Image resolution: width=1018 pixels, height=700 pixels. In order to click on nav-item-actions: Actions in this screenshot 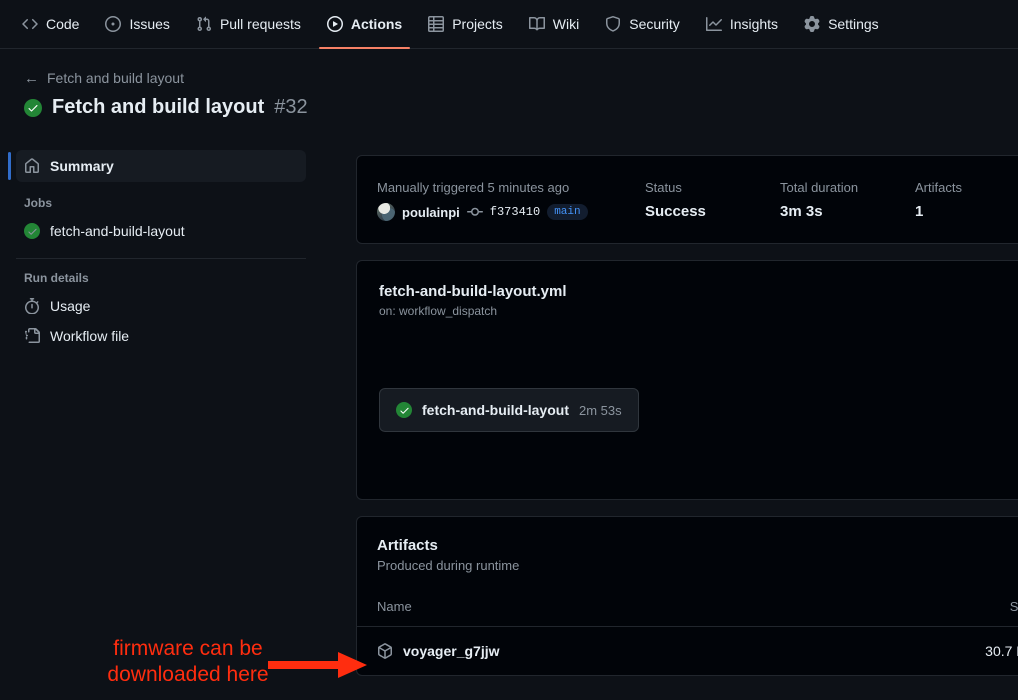, I will do `click(364, 24)`.